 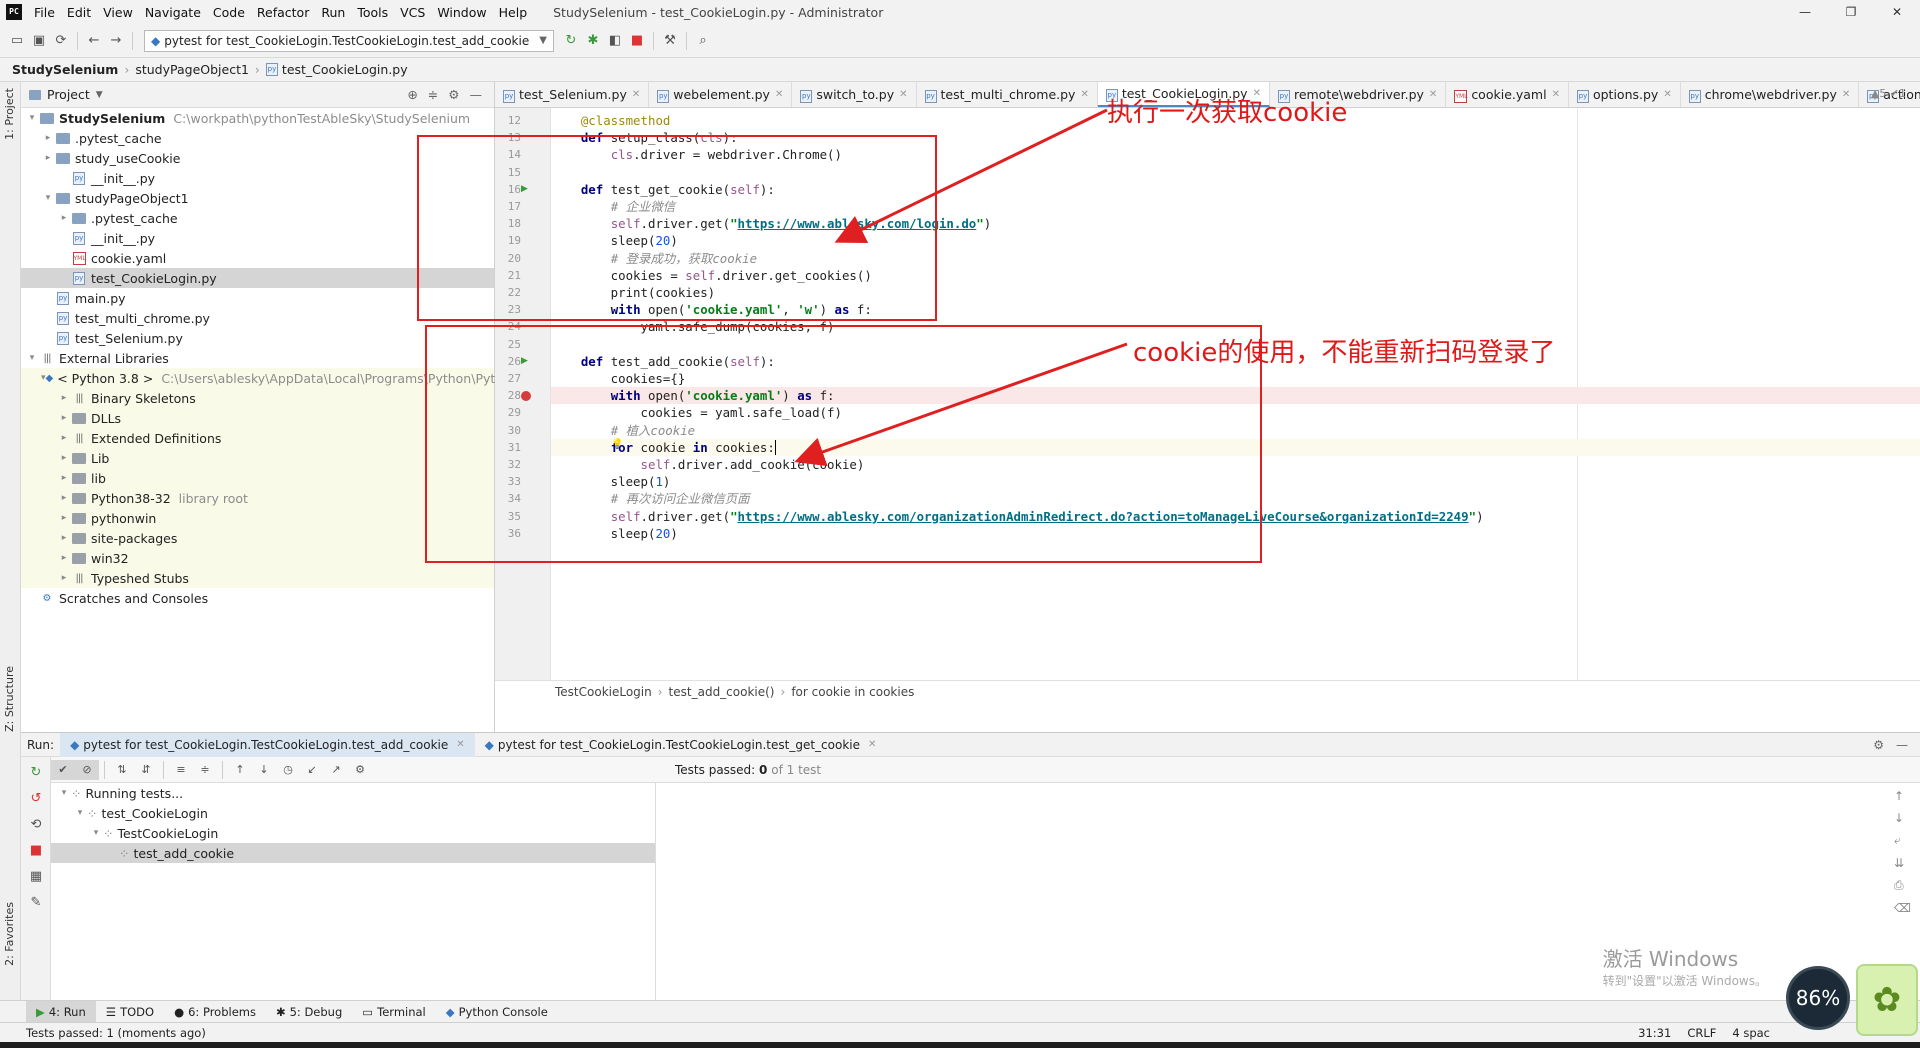 I want to click on forward-arrow-icon: →, so click(x=116, y=41).